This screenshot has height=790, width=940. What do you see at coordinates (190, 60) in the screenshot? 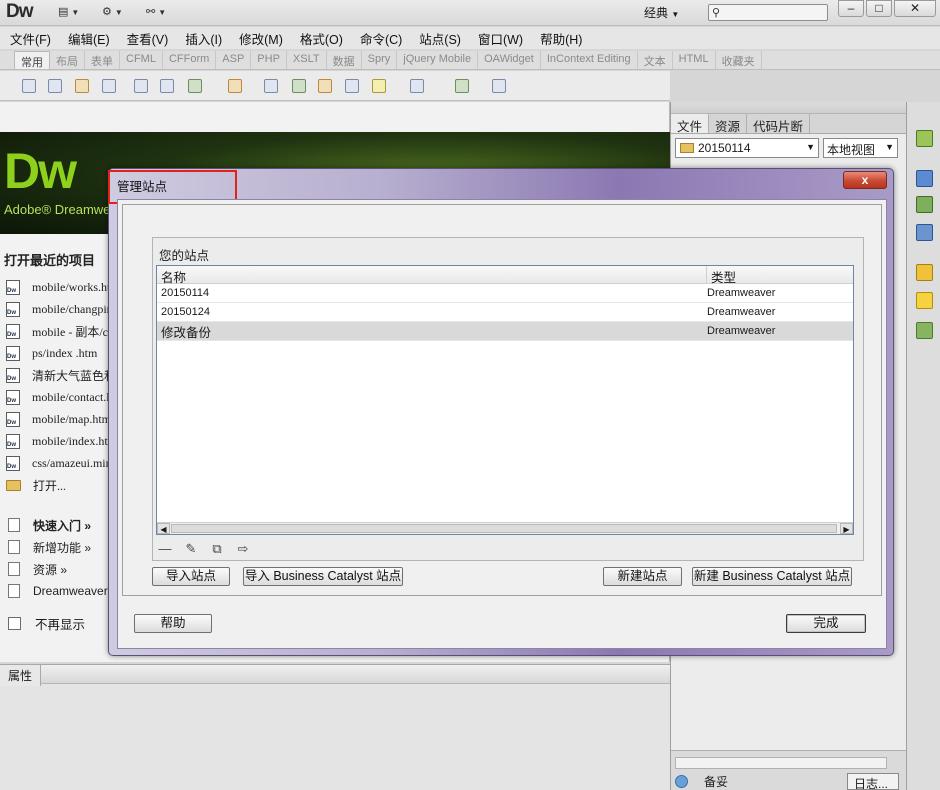
I see `insert-tab: CFForm` at bounding box center [190, 60].